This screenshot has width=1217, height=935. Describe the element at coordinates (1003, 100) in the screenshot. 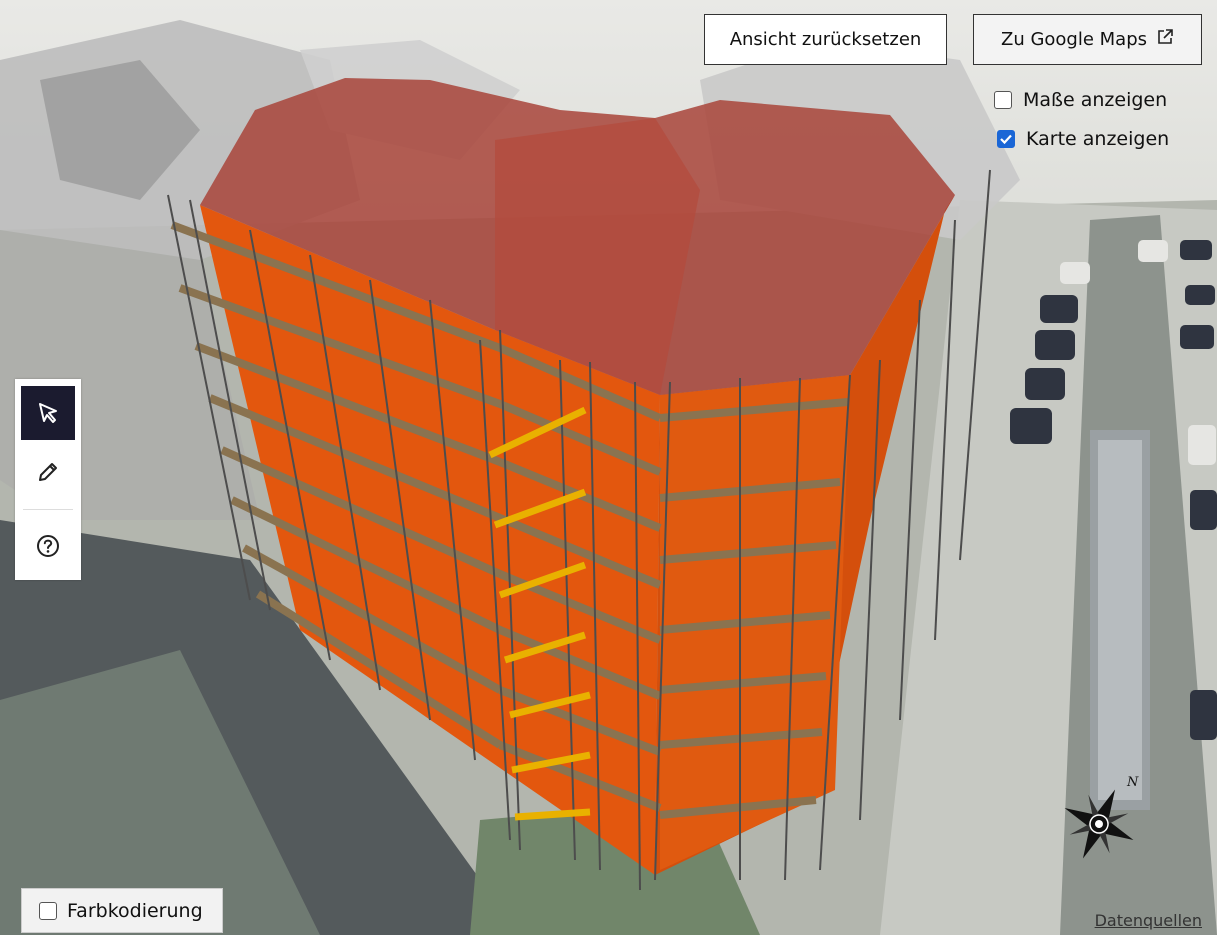

I see `show-dimensions-checkbox` at that location.